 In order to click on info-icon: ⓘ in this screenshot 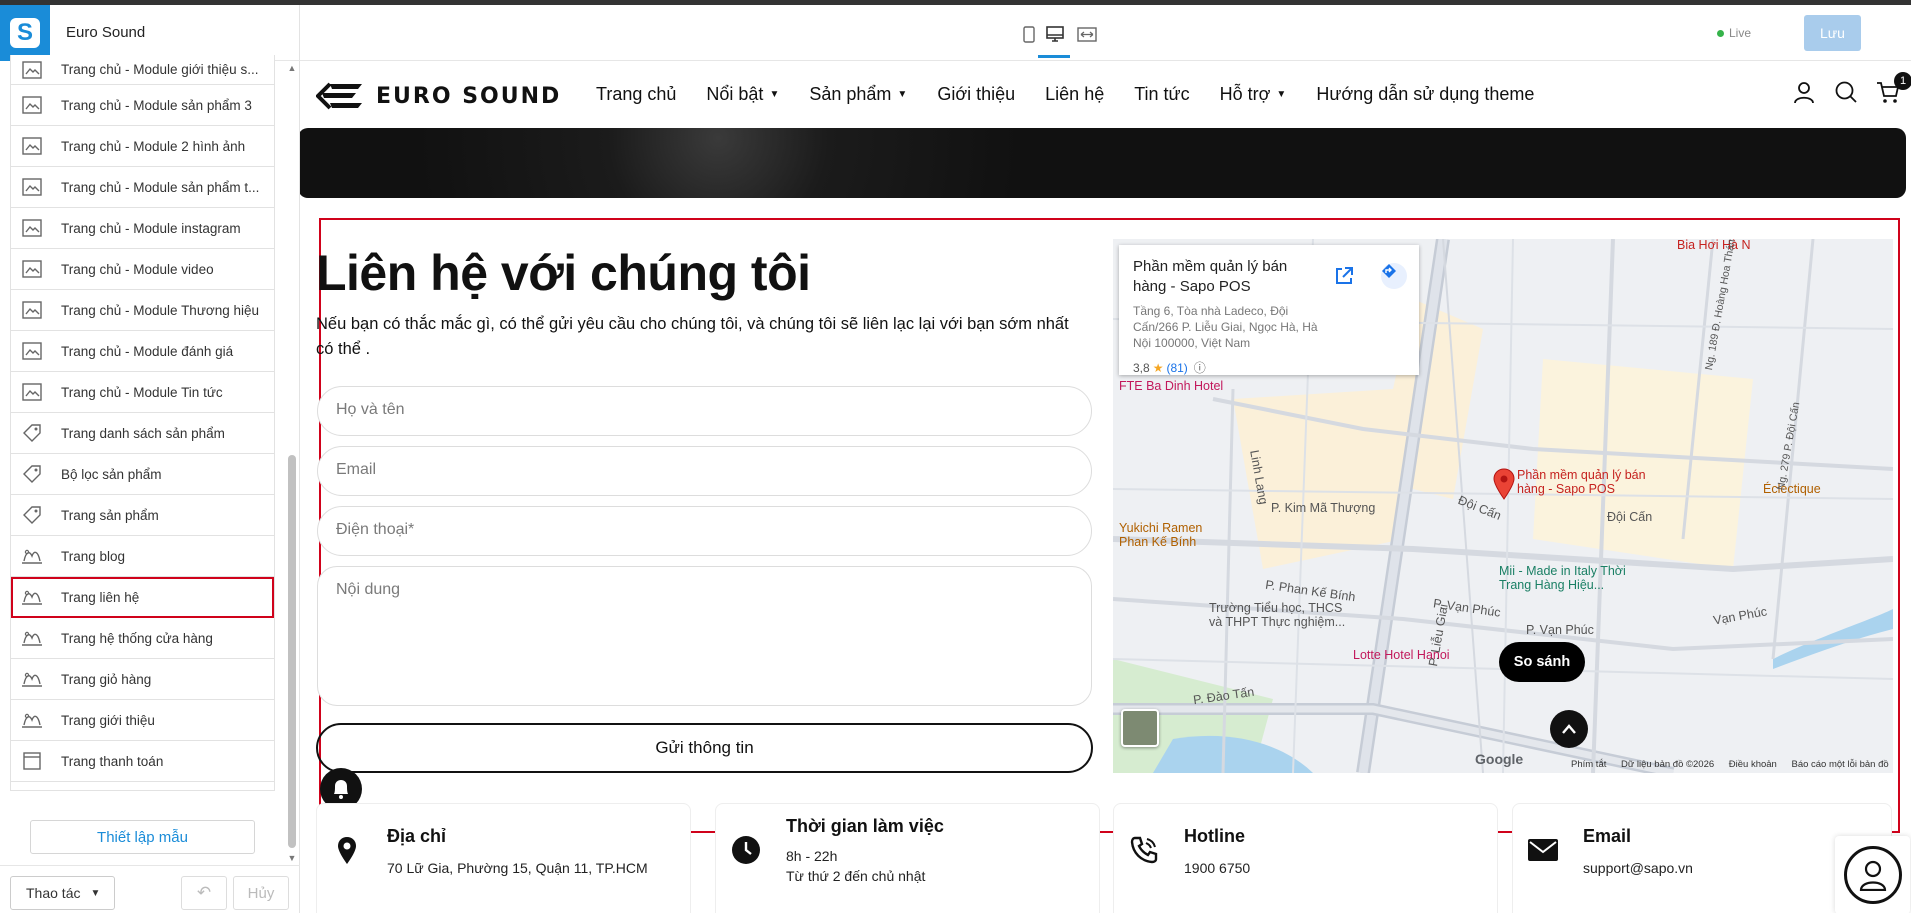, I will do `click(1200, 367)`.